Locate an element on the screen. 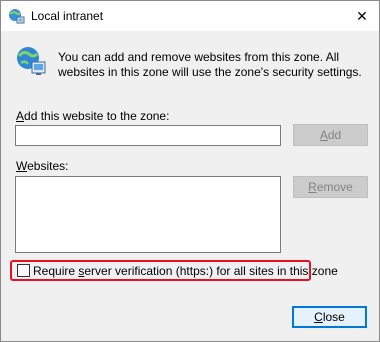 The image size is (380, 342). close-icon: ✕ is located at coordinates (362, 15).